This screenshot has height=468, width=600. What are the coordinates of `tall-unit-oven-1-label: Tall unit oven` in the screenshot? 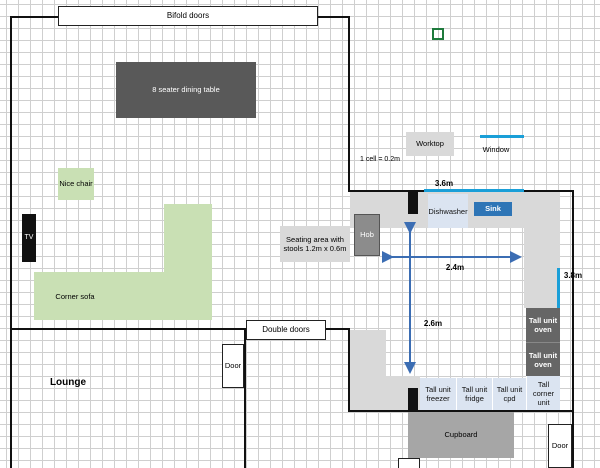 It's located at (543, 325).